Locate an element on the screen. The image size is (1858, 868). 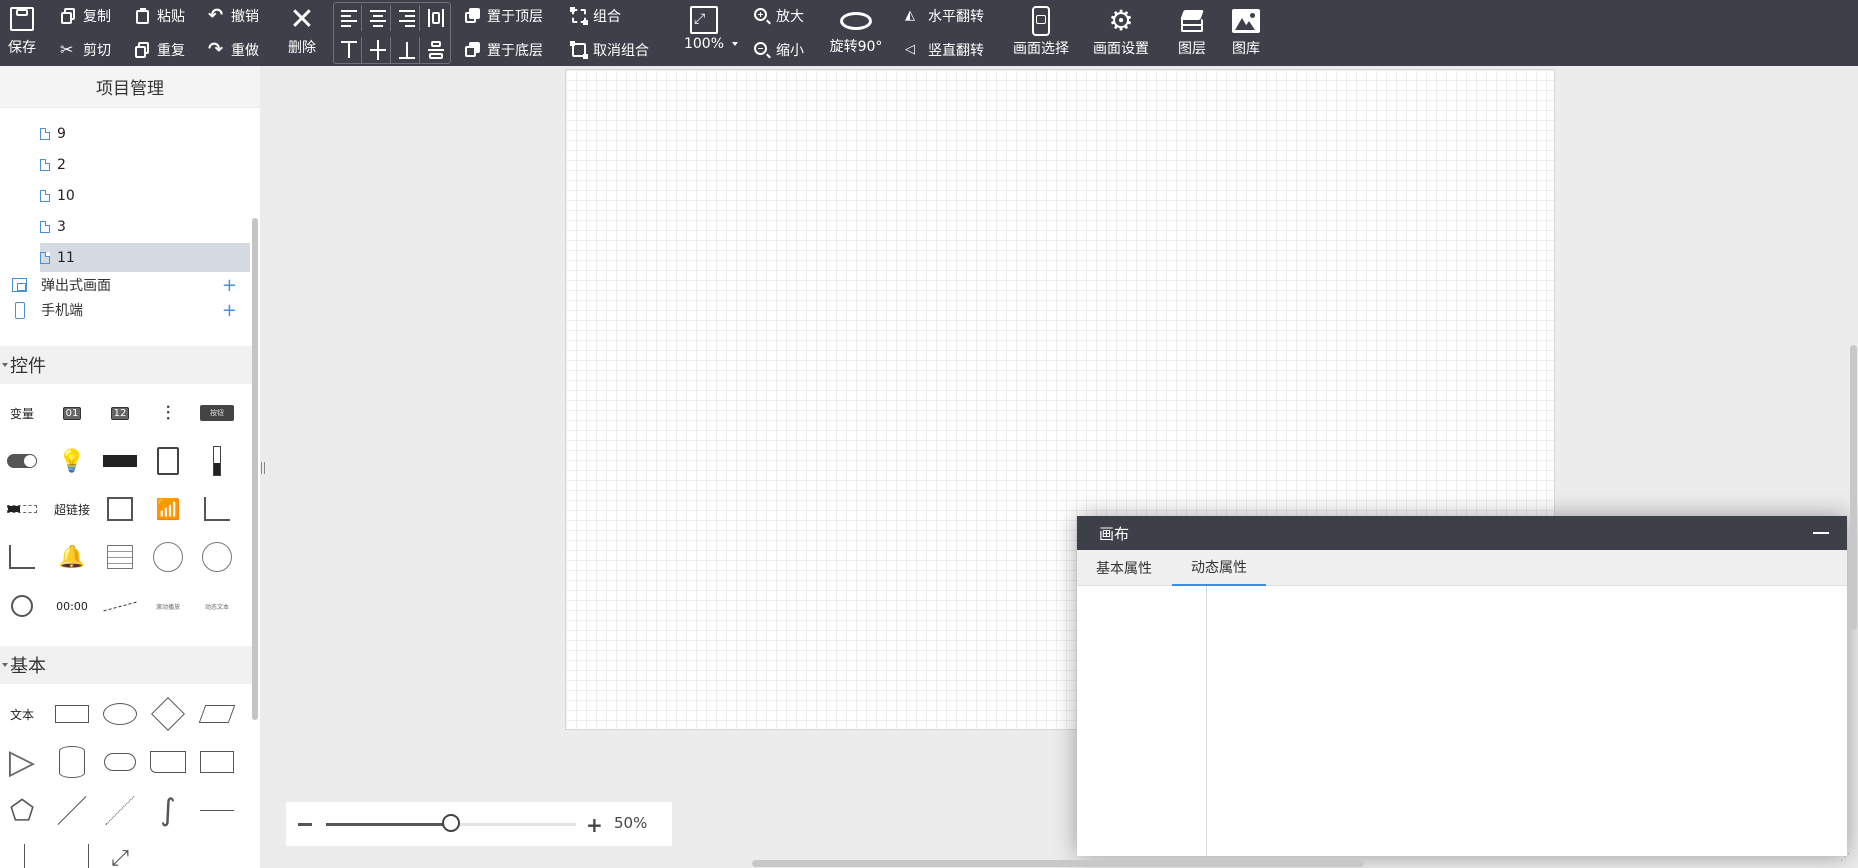
align-left-button is located at coordinates (349, 18).